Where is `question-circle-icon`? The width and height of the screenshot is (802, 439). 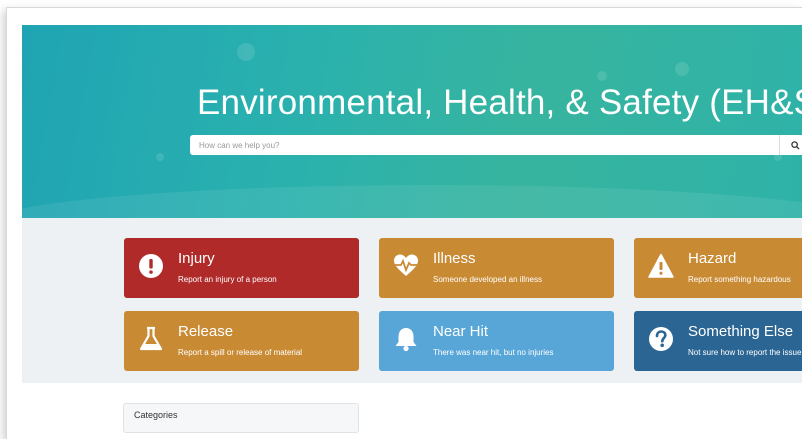
question-circle-icon is located at coordinates (661, 339).